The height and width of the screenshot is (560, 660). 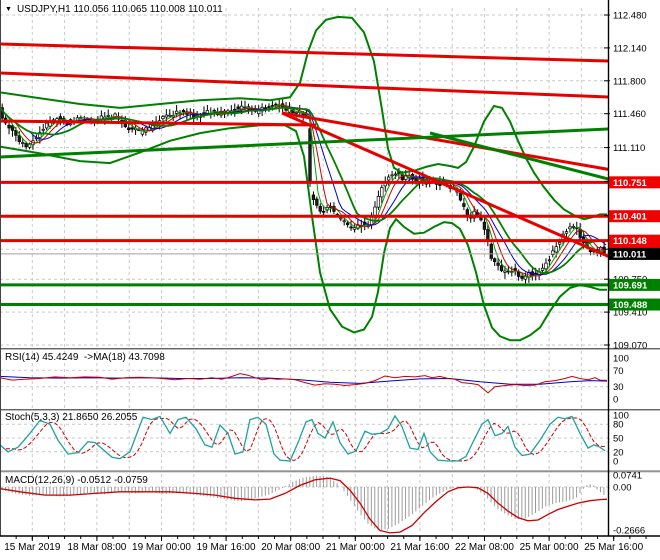 What do you see at coordinates (630, 254) in the screenshot?
I see `current-price-chip-label: 110.011` at bounding box center [630, 254].